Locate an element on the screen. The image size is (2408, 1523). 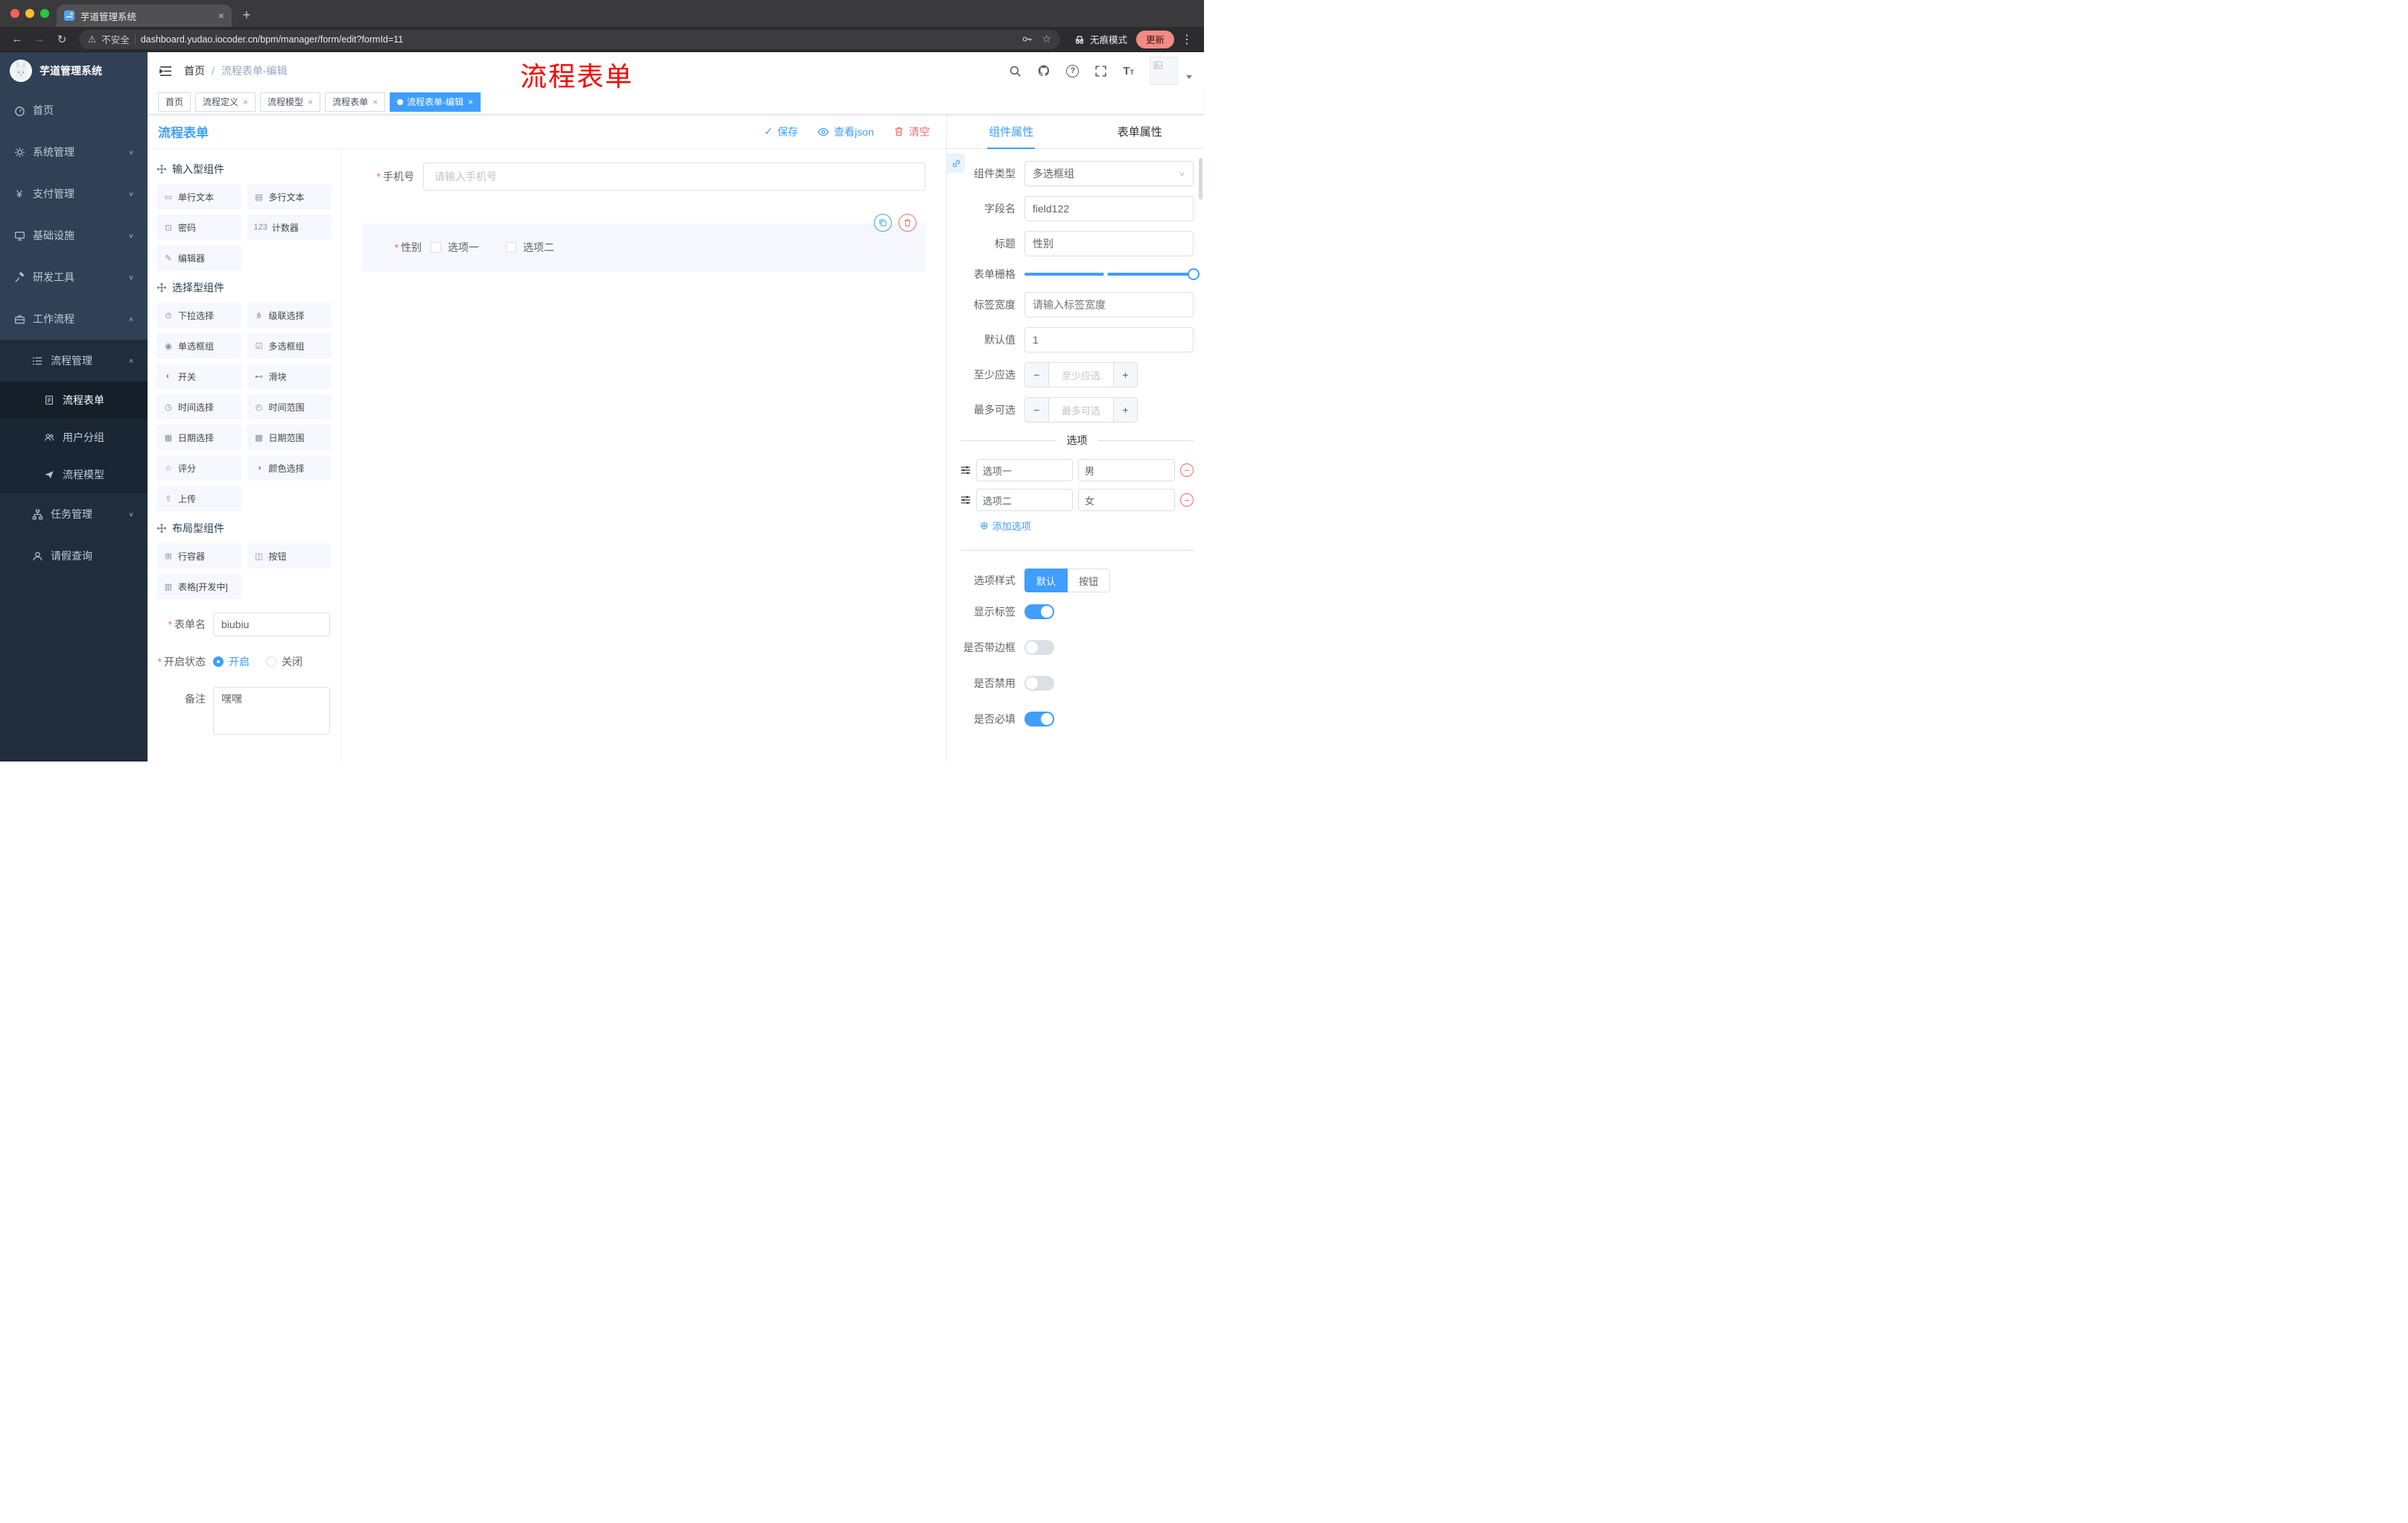
palette-item-color-picker: ◑ 颜色选择 is located at coordinates (289, 468).